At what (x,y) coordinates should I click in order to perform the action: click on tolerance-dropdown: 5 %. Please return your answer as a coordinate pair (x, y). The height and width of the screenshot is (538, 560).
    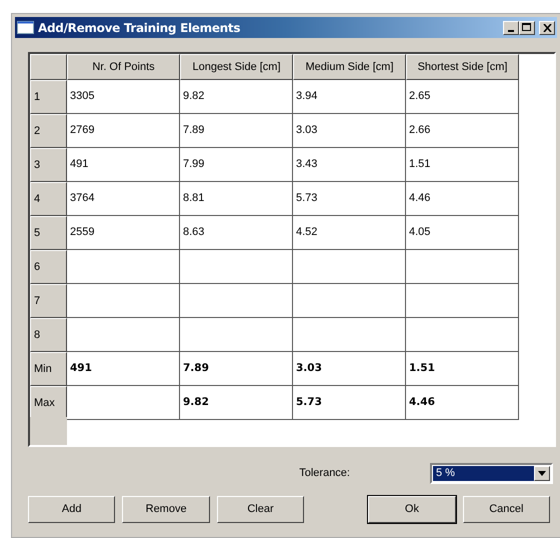
    Looking at the image, I should click on (491, 473).